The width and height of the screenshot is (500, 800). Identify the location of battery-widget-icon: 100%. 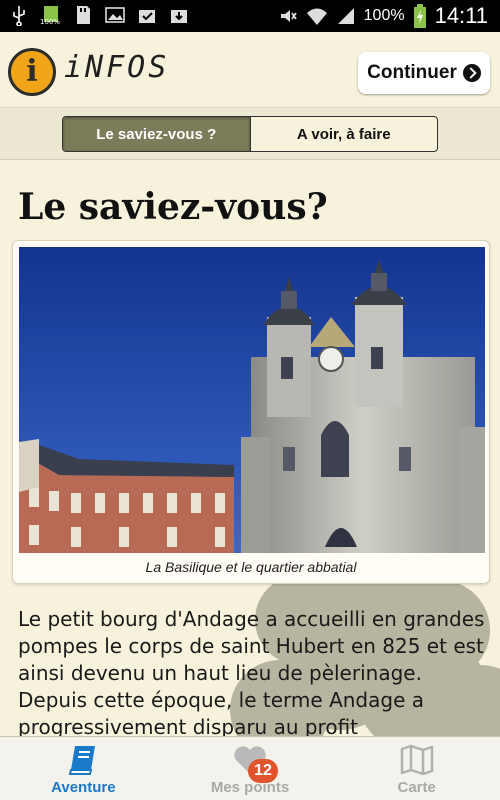
(51, 15).